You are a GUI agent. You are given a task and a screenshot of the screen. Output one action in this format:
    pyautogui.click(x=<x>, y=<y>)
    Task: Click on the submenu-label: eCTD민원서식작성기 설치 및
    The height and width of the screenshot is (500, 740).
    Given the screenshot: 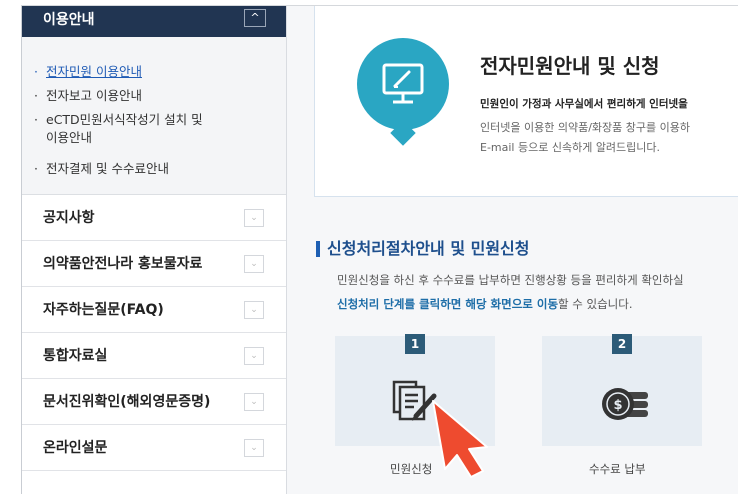 What is the action you would take?
    pyautogui.click(x=124, y=119)
    